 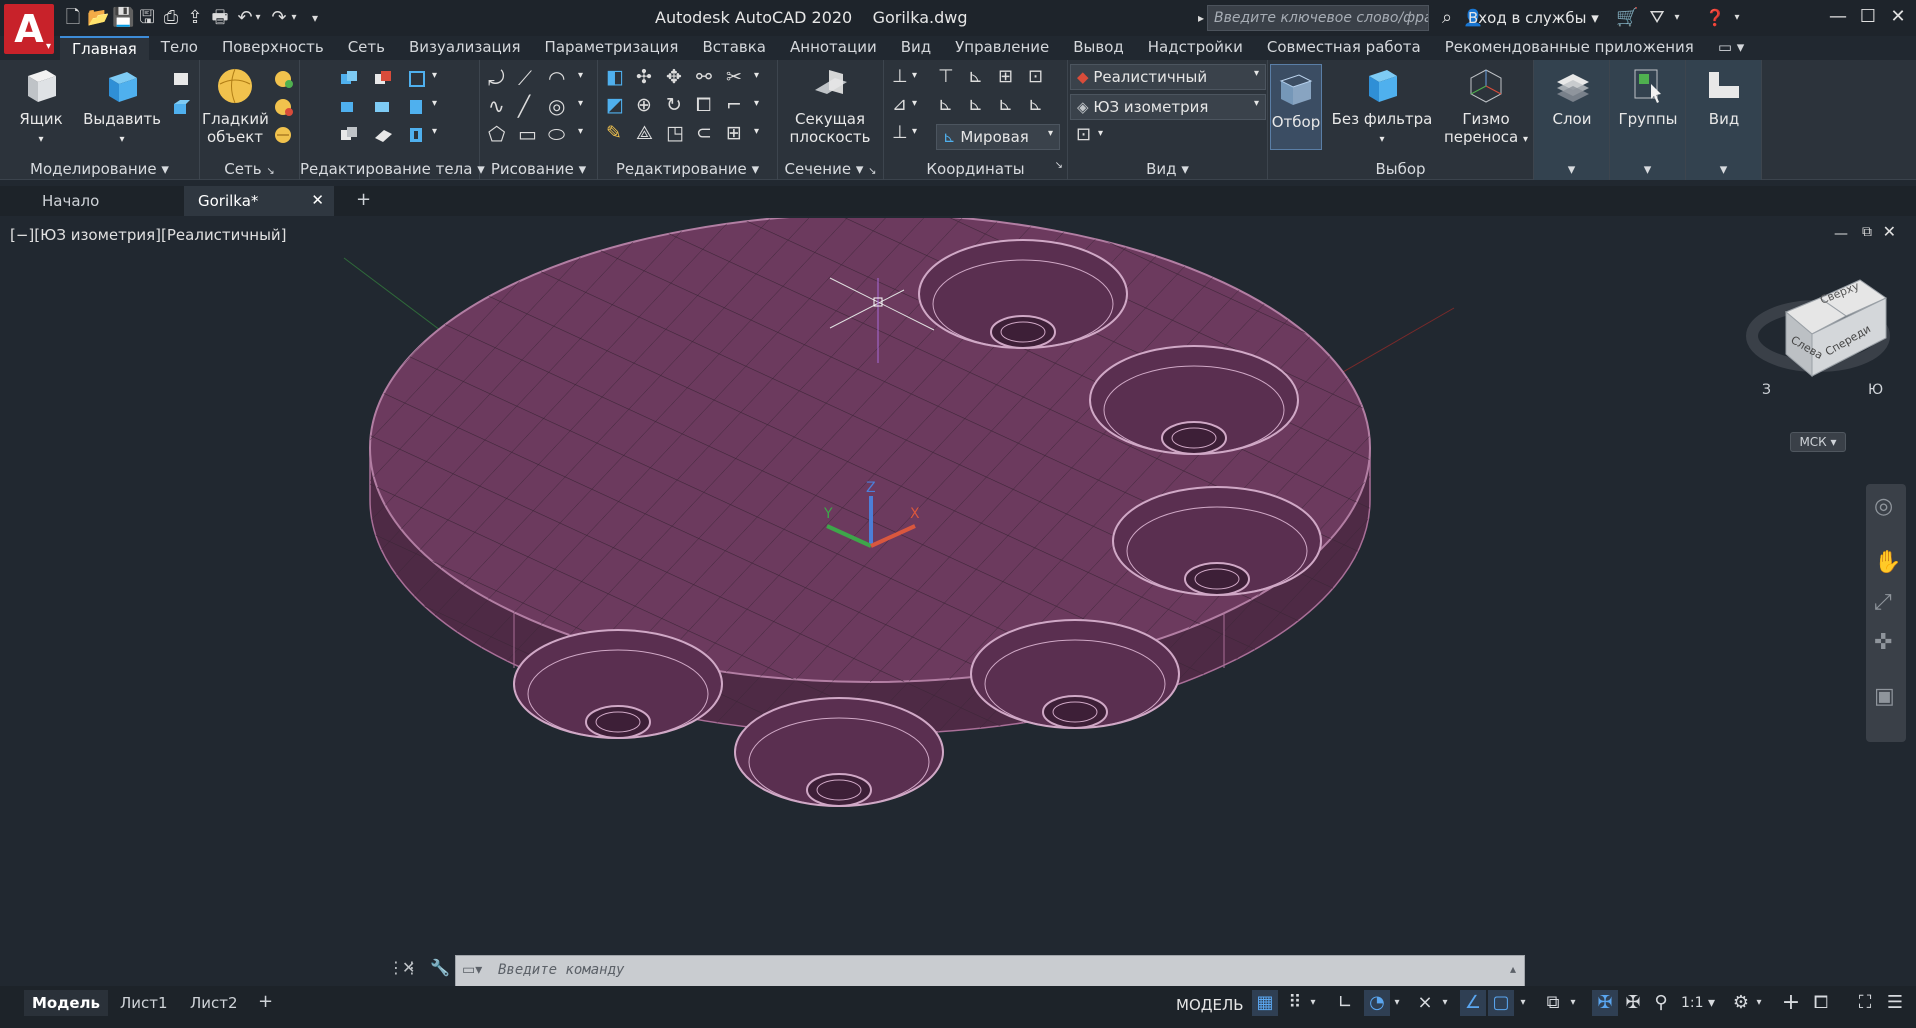 What do you see at coordinates (1553, 1003) in the screenshot?
I see `selection-cycling-icon: ⧉` at bounding box center [1553, 1003].